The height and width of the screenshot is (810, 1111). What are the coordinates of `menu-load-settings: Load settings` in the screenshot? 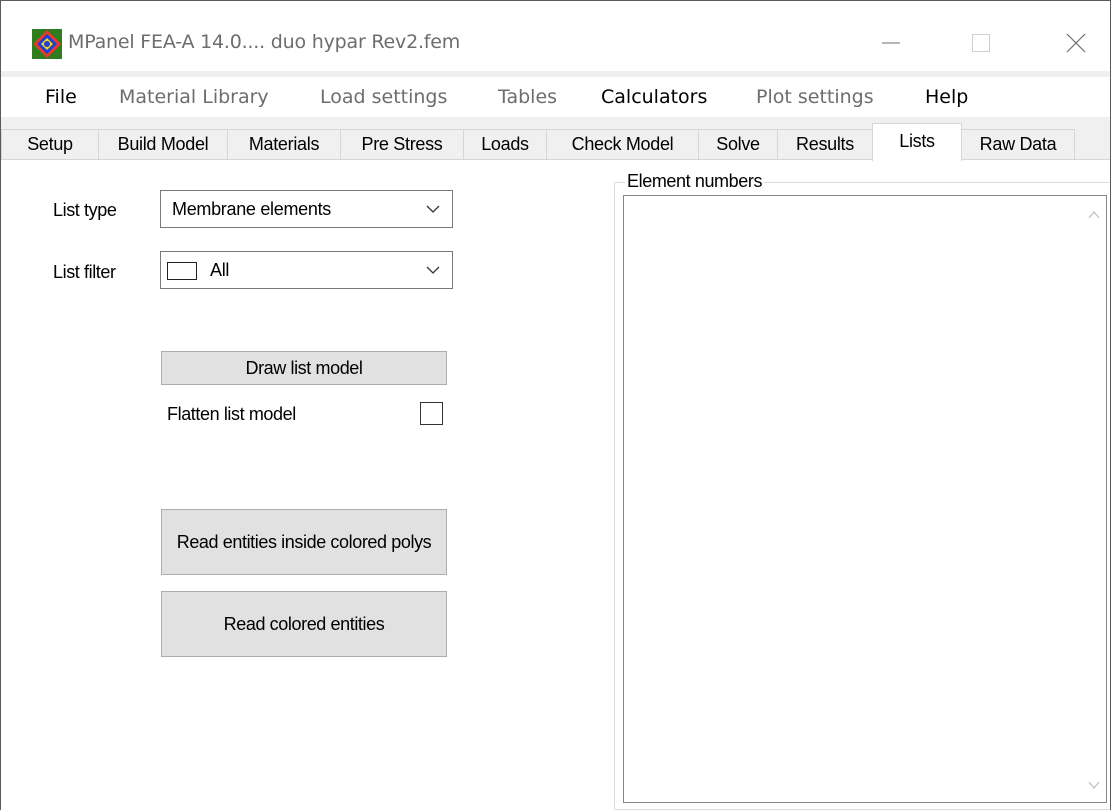 It's located at (383, 97).